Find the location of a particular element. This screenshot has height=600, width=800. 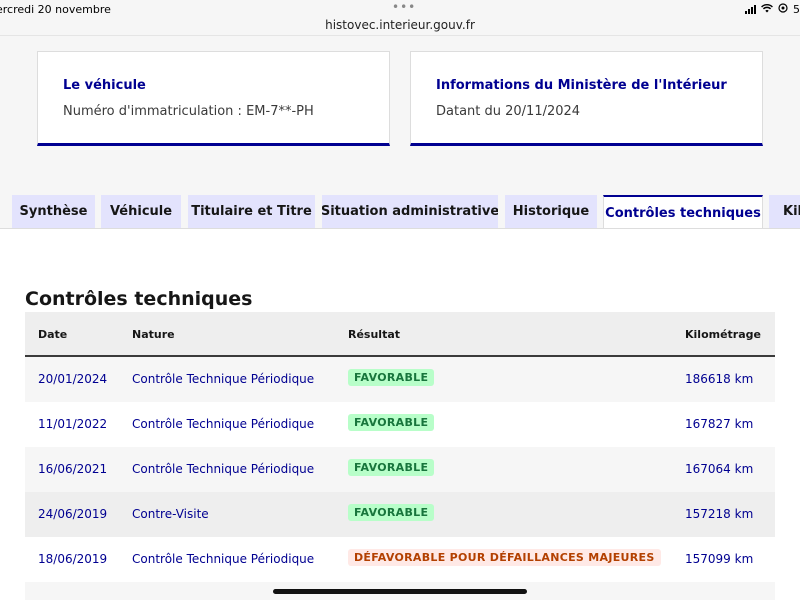

row-km: 186618 km is located at coordinates (719, 379).